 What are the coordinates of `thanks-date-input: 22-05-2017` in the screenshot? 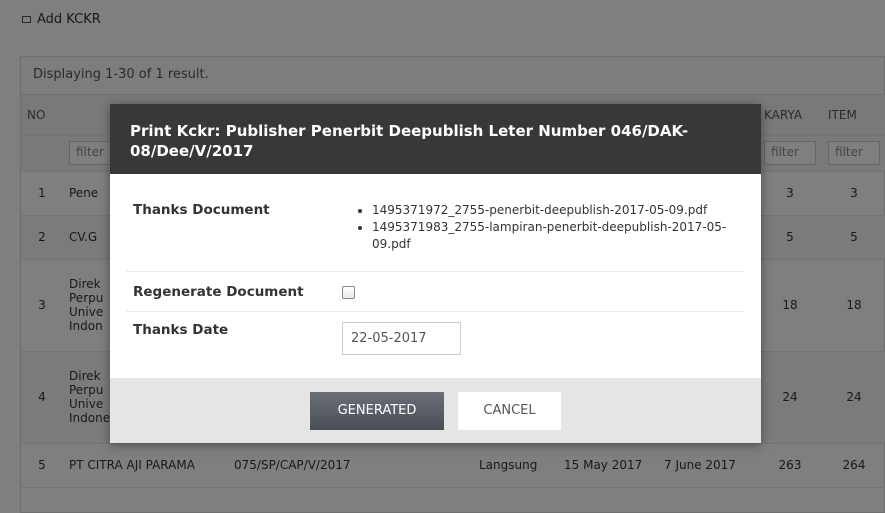 It's located at (401, 338).